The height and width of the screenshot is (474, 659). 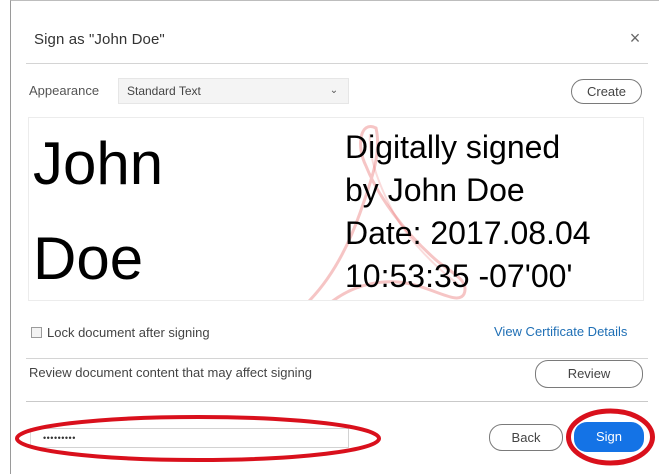 I want to click on signature-detail-line: by John Doe, so click(x=435, y=190).